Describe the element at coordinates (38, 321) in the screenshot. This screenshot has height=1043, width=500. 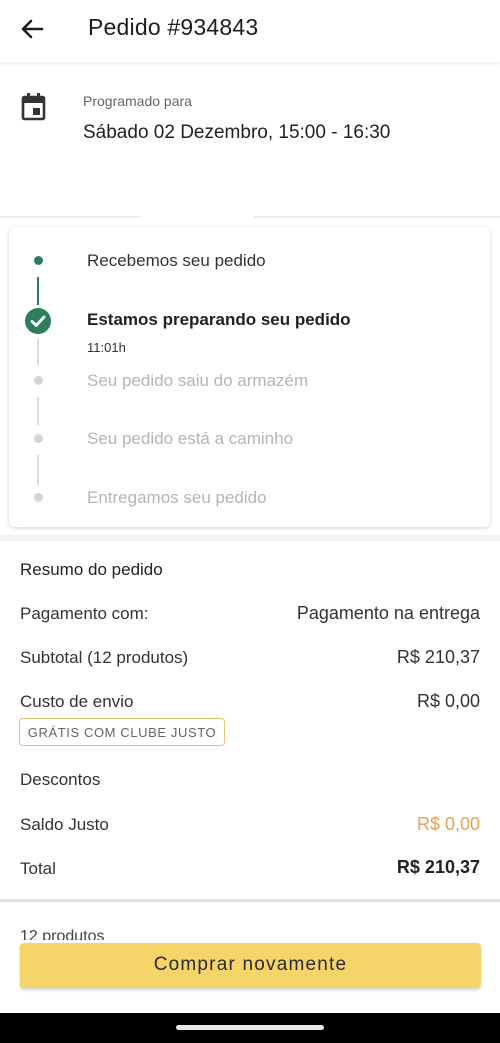
I see `check-circle-icon` at that location.